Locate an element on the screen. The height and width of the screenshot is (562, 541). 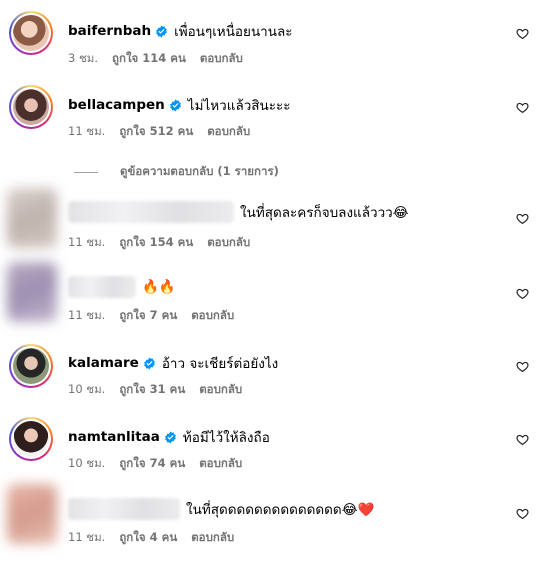
comment-username: bellacampen is located at coordinates (116, 105).